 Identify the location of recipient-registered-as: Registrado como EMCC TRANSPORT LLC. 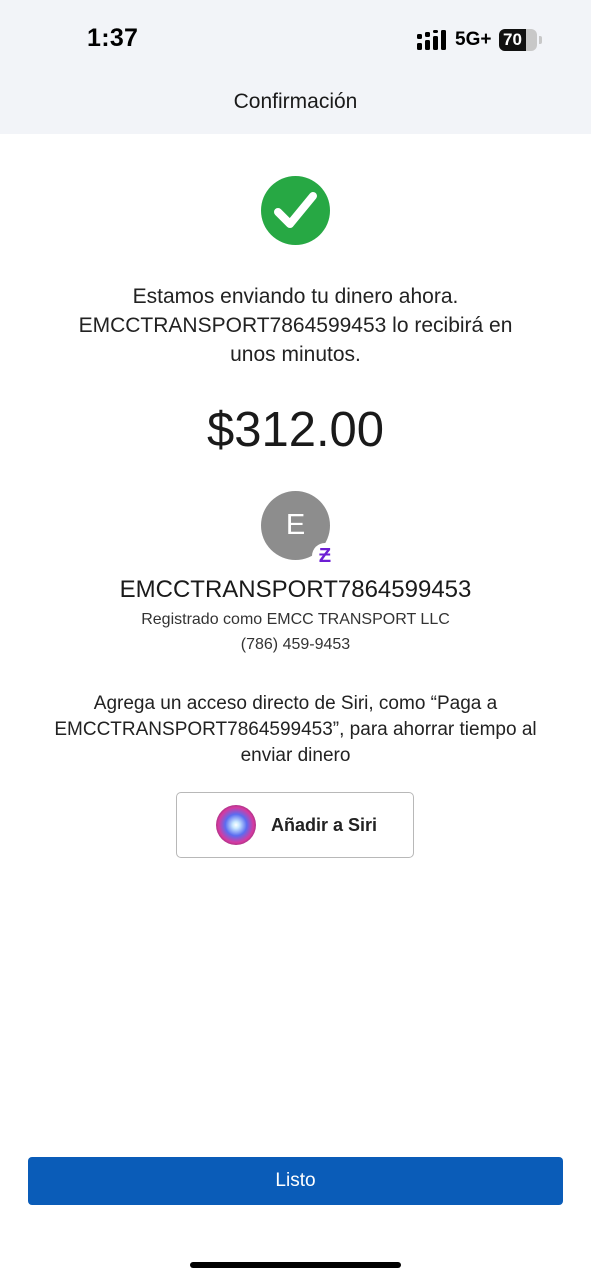
(295, 619).